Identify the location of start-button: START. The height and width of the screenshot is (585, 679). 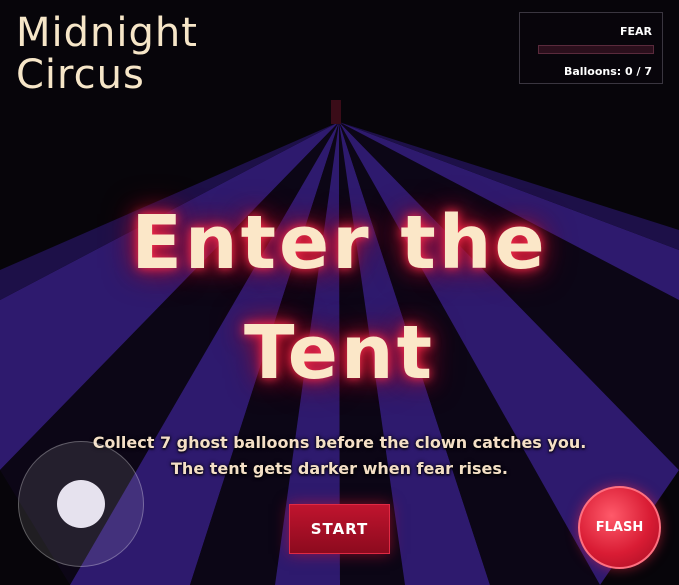
(339, 529).